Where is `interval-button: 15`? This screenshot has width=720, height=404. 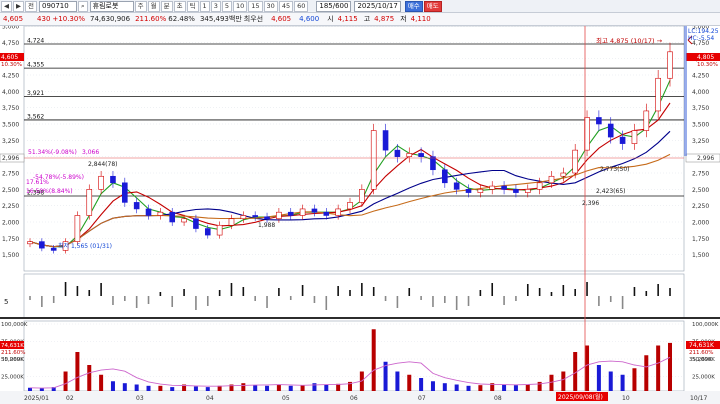
interval-button: 15 is located at coordinates (255, 6).